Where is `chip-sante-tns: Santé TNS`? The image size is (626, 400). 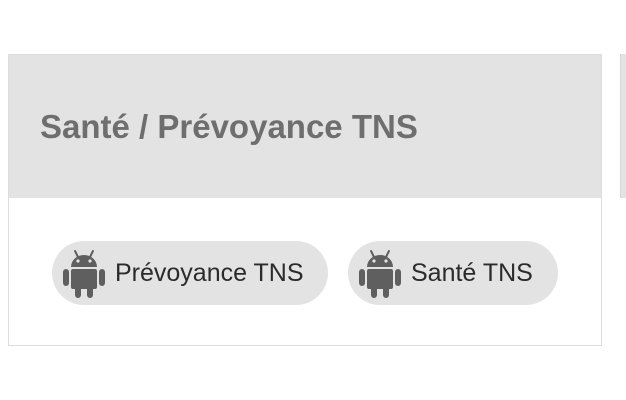
chip-sante-tns: Santé TNS is located at coordinates (453, 273).